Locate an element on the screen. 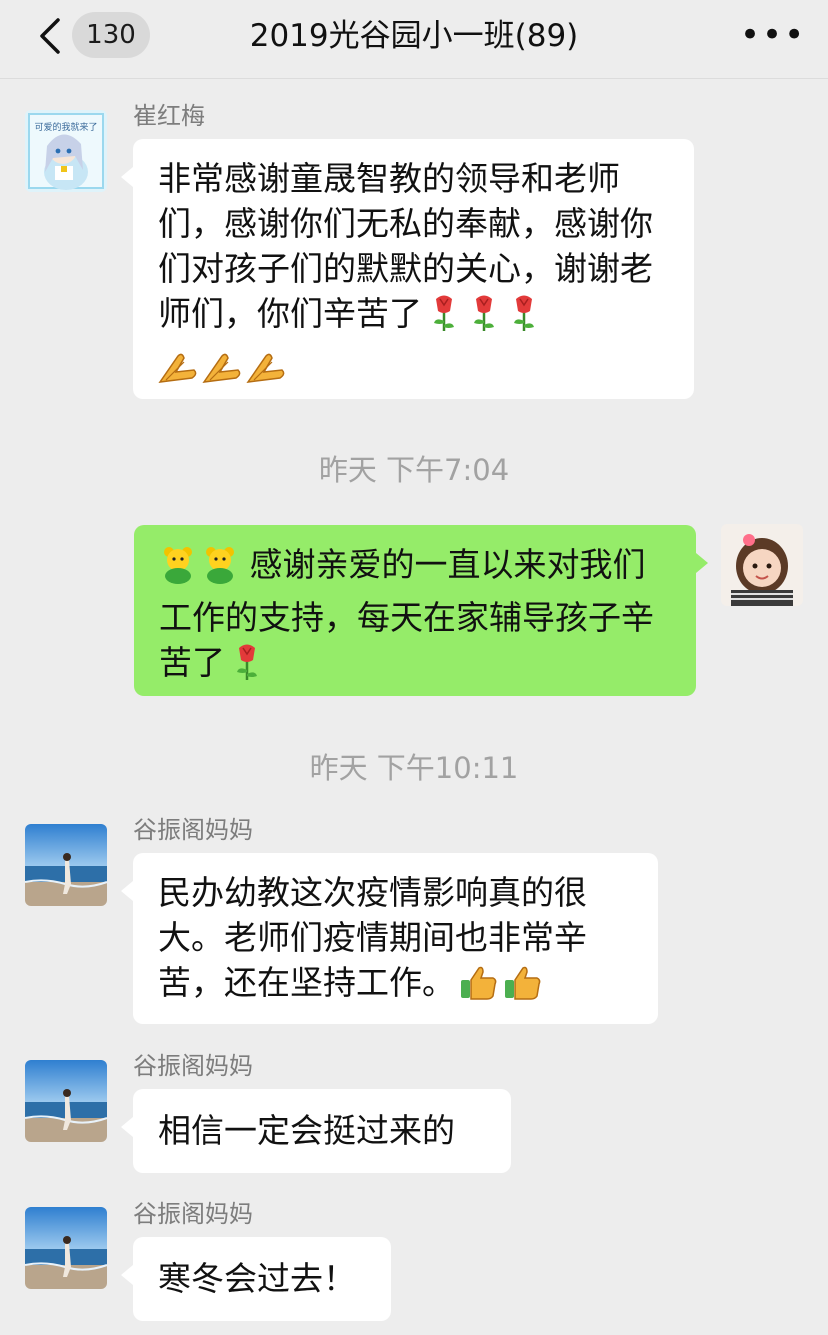 This screenshot has width=828, height=1335. little-girl-avatar is located at coordinates (762, 565).